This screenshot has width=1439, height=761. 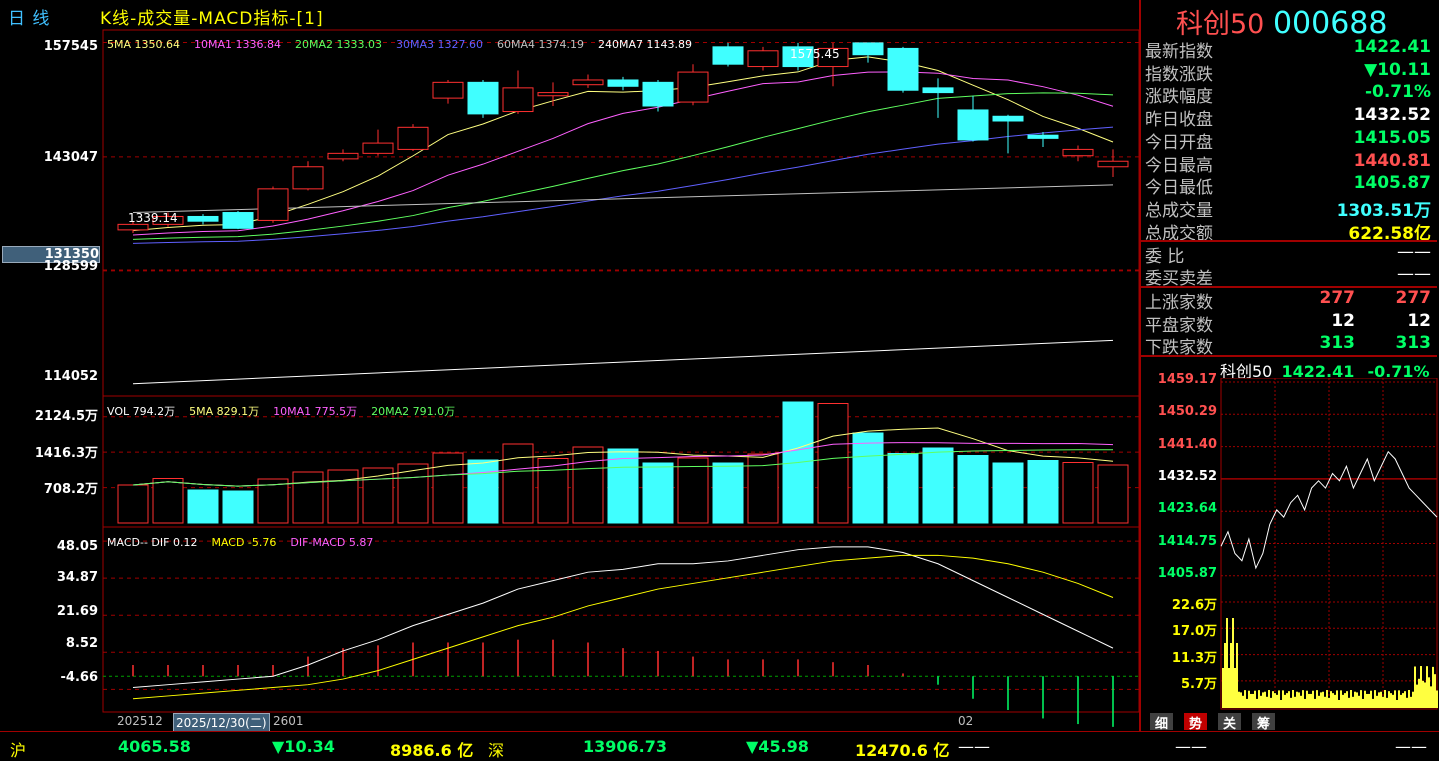 I want to click on quote-row: 最新指数 1422.41, so click(x=1289, y=49).